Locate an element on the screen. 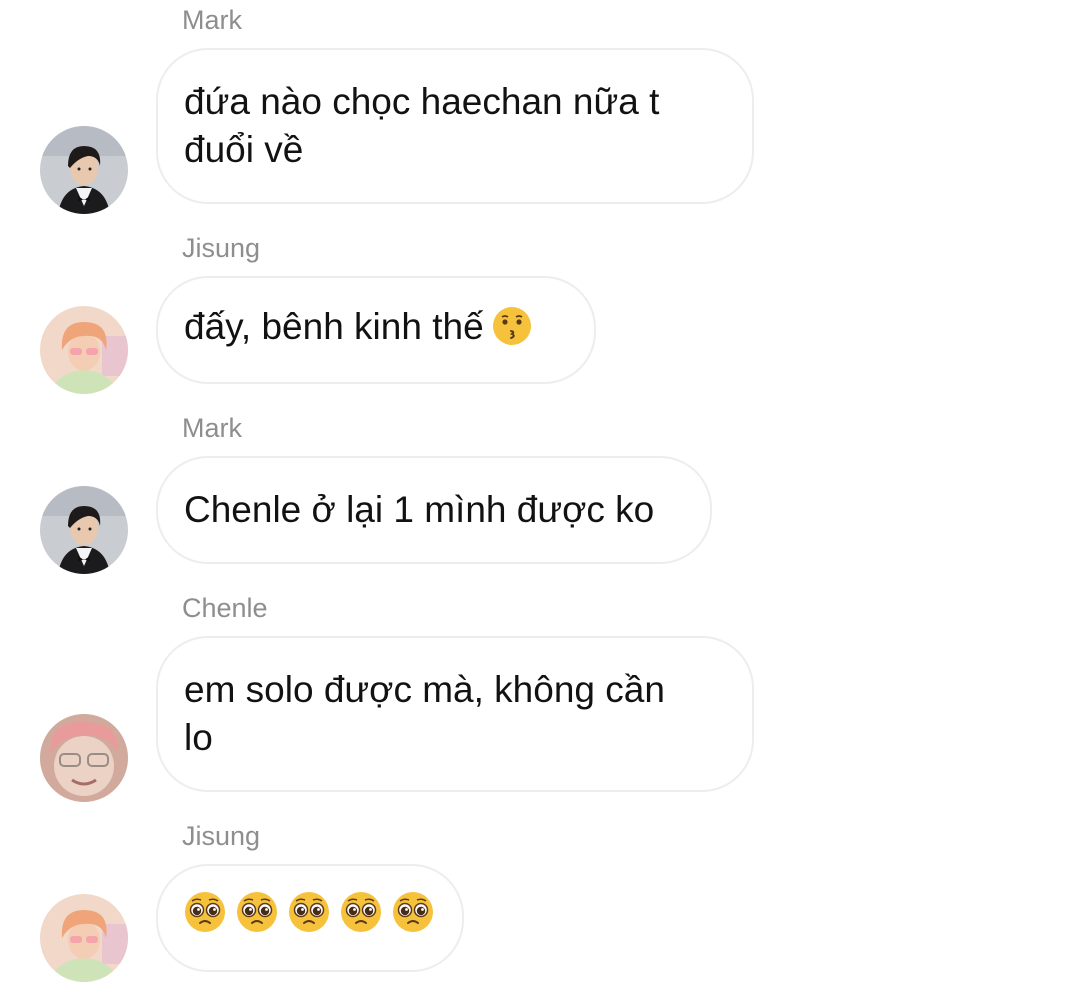 This screenshot has width=1080, height=986. message-bubble: đấy, bênh kinh thế is located at coordinates (376, 330).